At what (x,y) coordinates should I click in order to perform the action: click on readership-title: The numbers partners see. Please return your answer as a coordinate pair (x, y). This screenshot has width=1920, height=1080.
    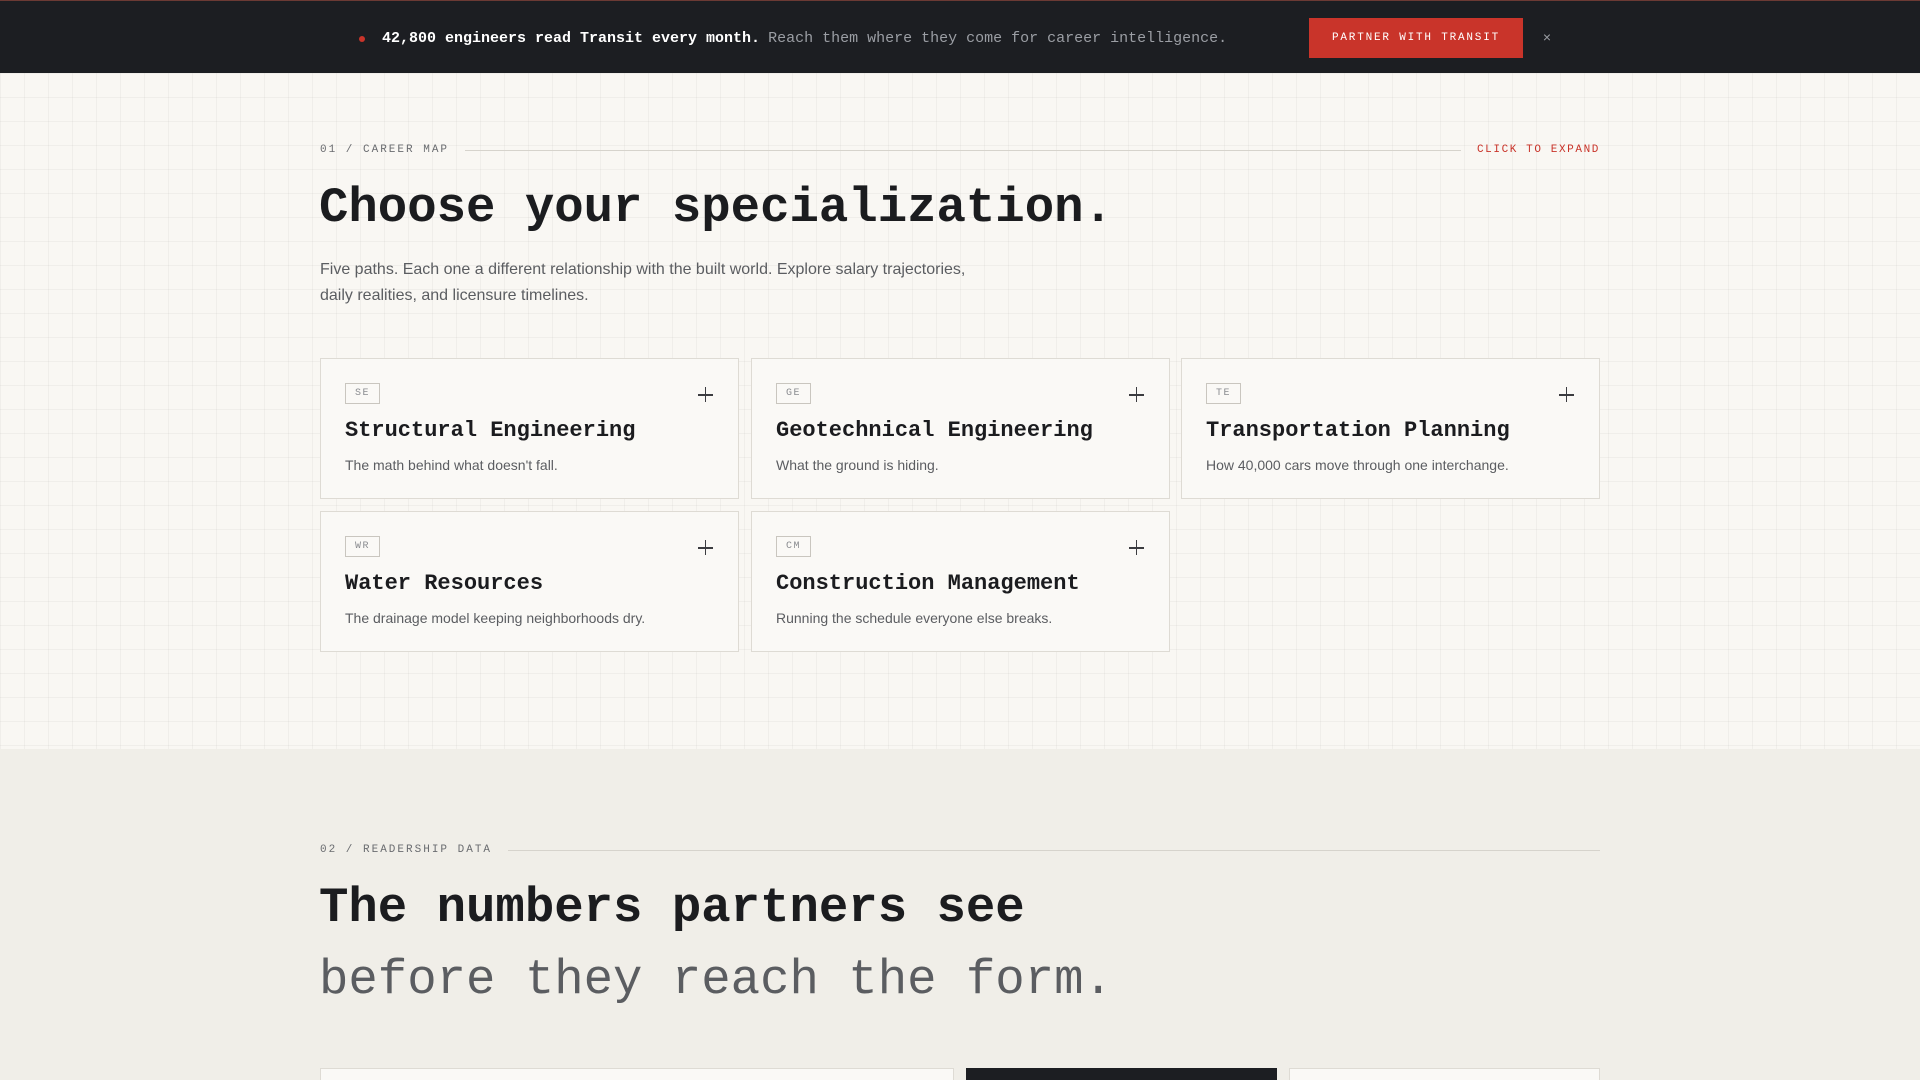
    Looking at the image, I should click on (672, 908).